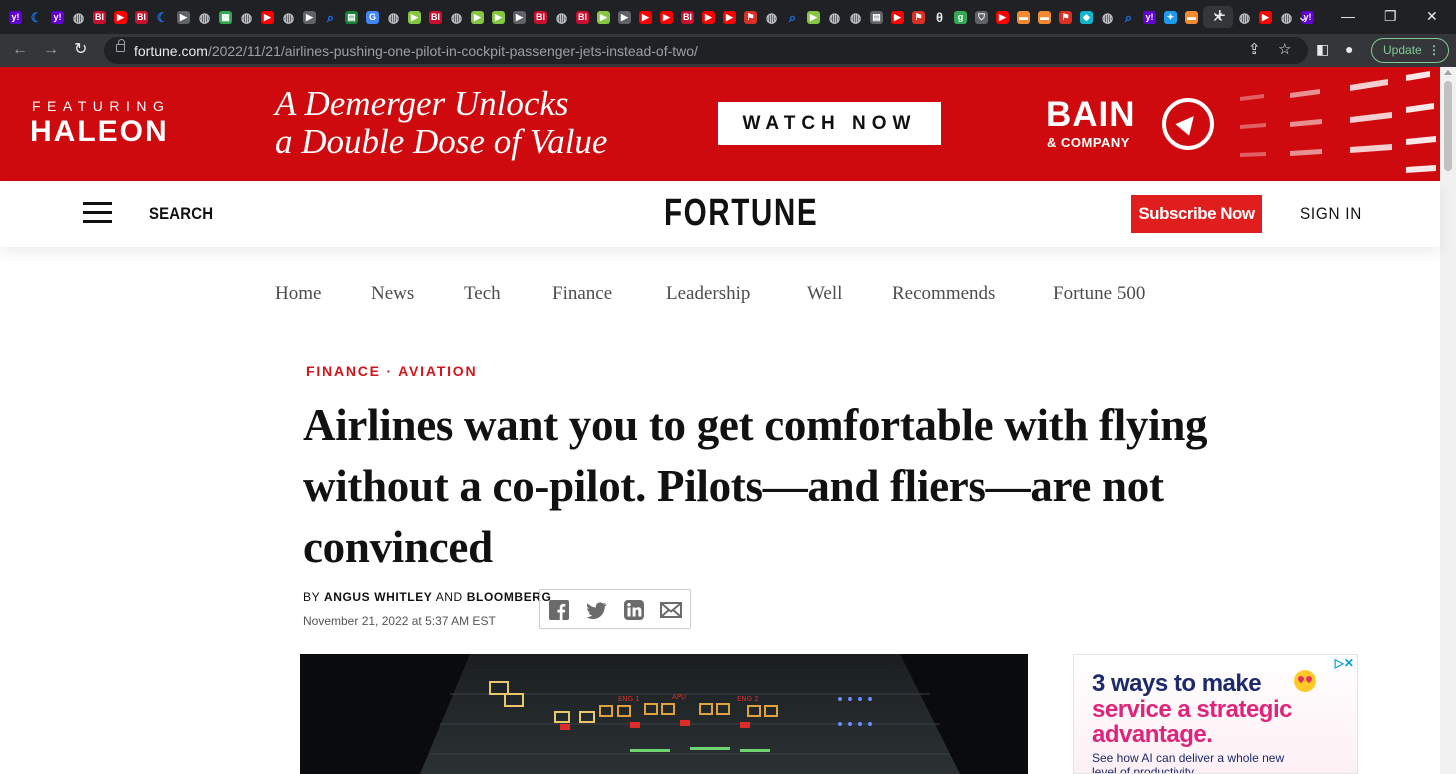 This screenshot has width=1456, height=774. I want to click on lock-icon, so click(120, 45).